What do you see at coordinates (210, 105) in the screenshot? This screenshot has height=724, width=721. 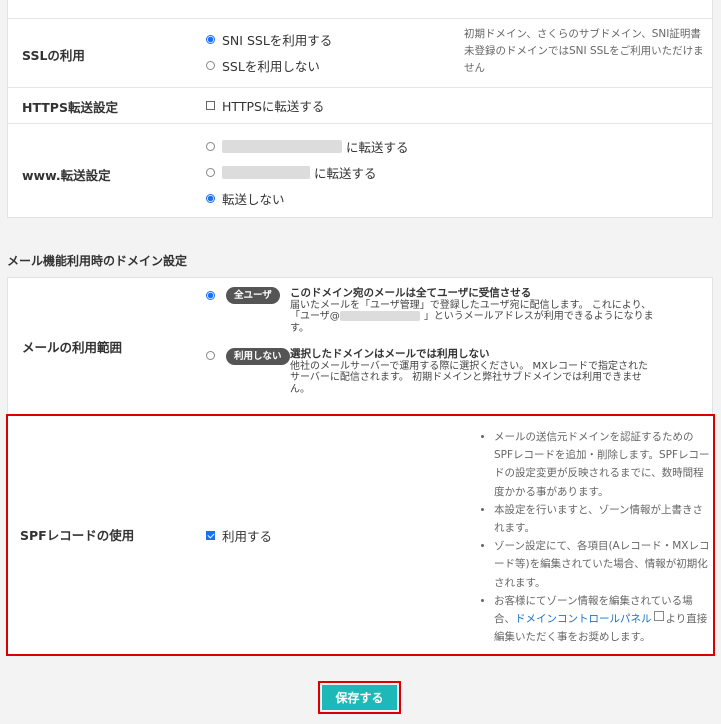 I see `checkbox-icon` at bounding box center [210, 105].